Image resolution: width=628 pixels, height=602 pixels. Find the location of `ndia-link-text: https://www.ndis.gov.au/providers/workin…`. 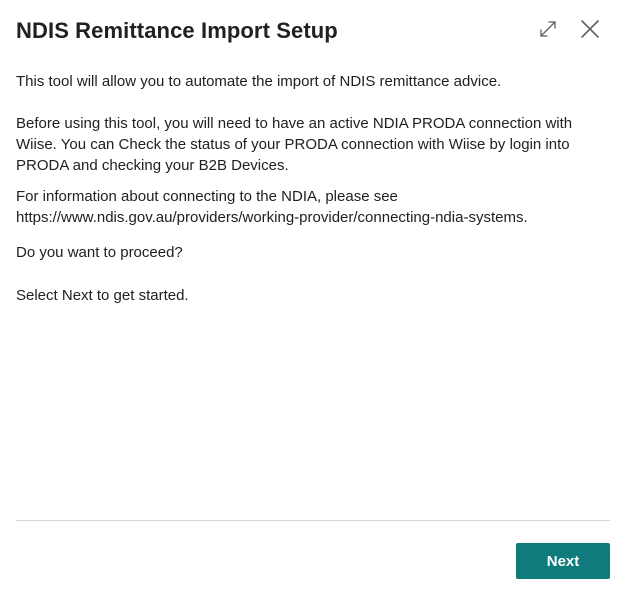

ndia-link-text: https://www.ndis.gov.au/providers/workin… is located at coordinates (272, 217).